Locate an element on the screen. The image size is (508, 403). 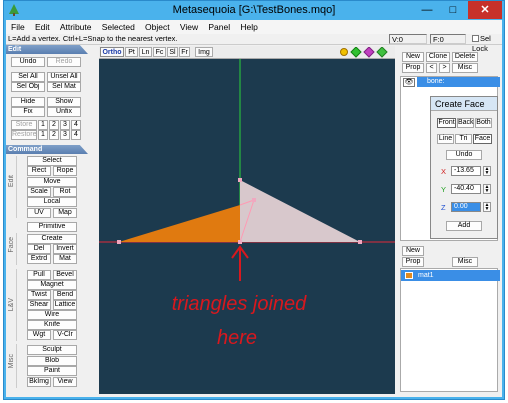
create-button: Create is located at coordinates (52, 239).